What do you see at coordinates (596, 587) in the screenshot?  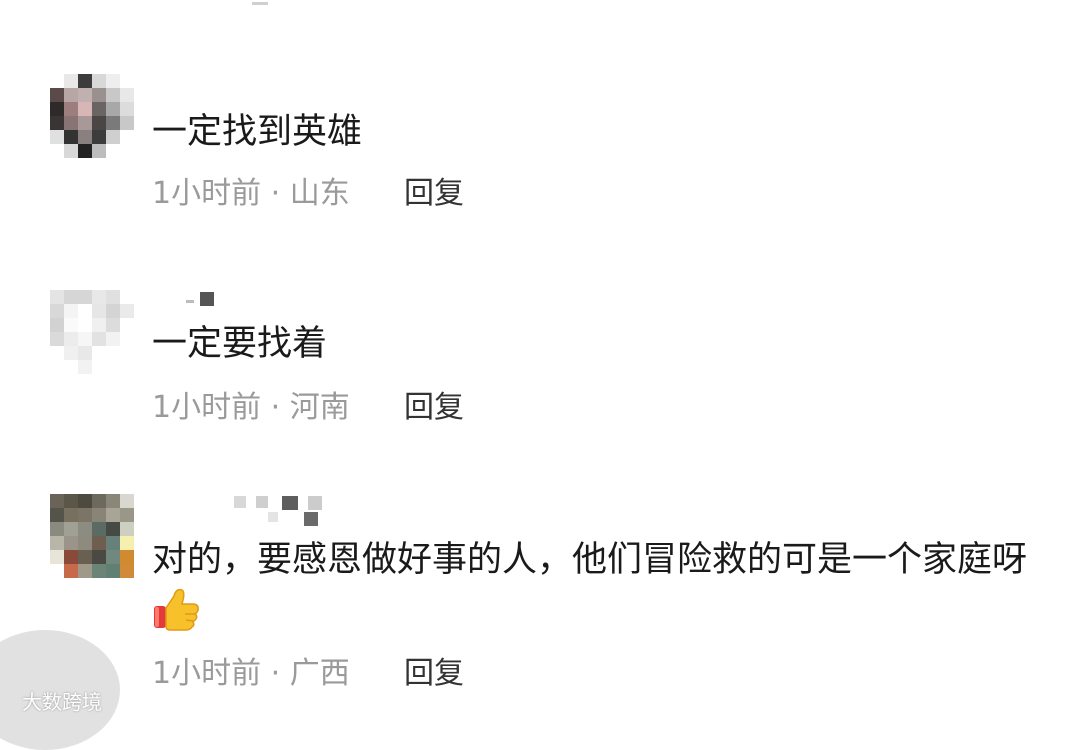 I see `comment-text: 对的，要感恩做好事的人，他们冒险救的可是一个家庭呀` at bounding box center [596, 587].